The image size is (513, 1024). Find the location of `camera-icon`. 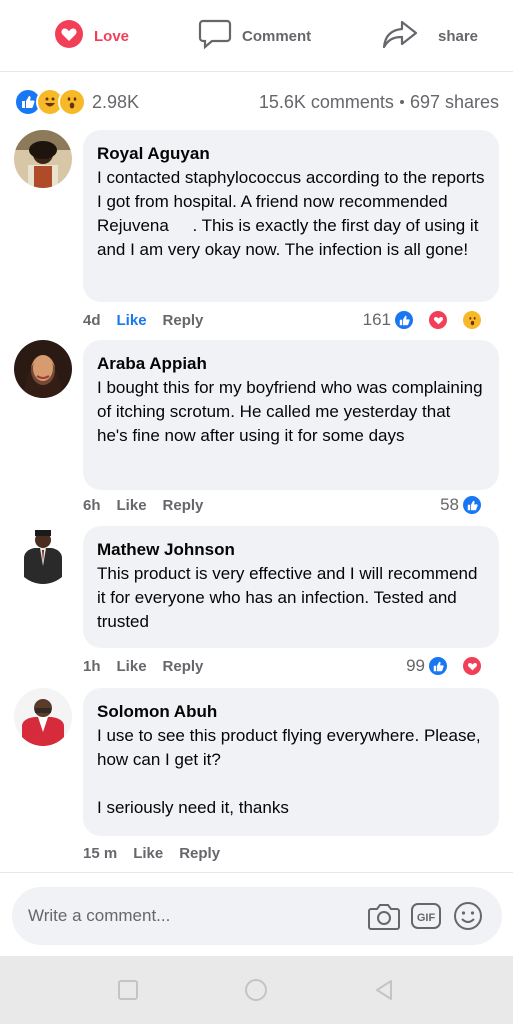

camera-icon is located at coordinates (384, 916).